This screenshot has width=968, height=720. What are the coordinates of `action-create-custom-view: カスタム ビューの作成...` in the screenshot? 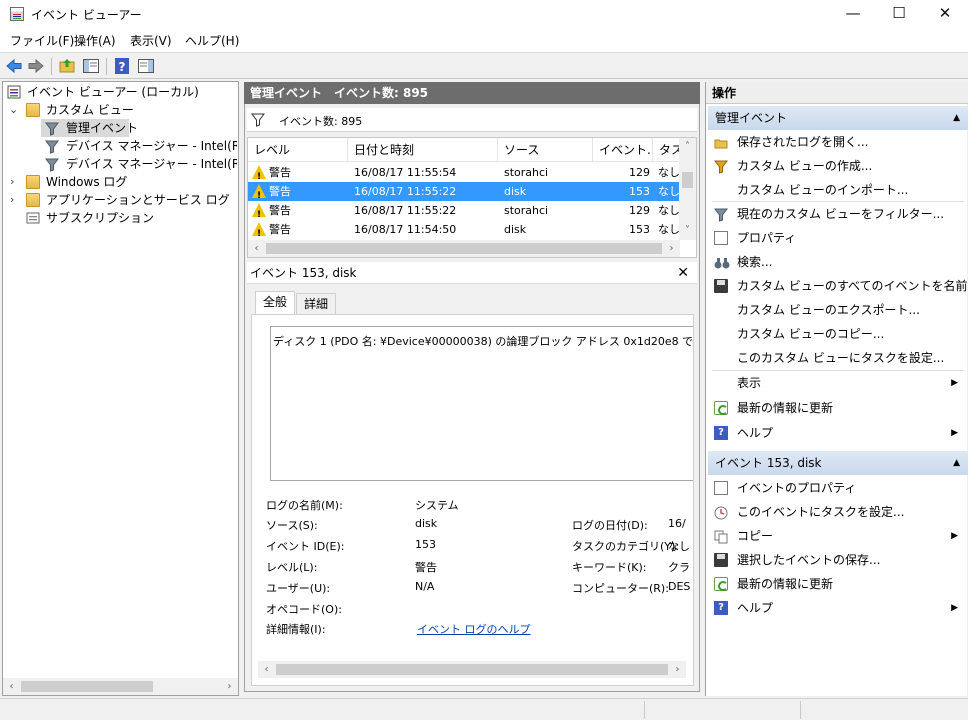 It's located at (839, 166).